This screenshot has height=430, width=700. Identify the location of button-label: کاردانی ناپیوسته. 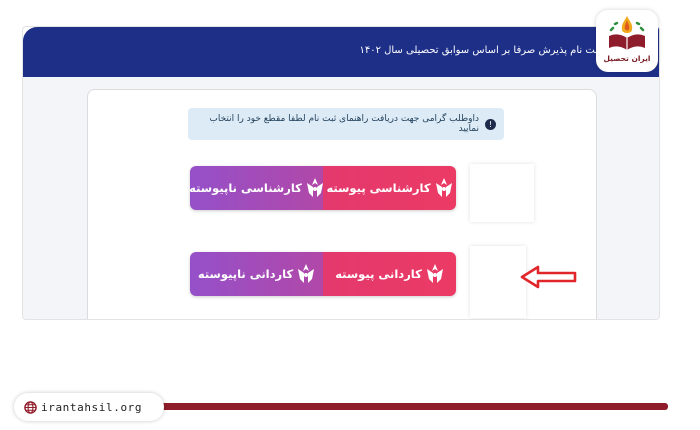
(245, 274).